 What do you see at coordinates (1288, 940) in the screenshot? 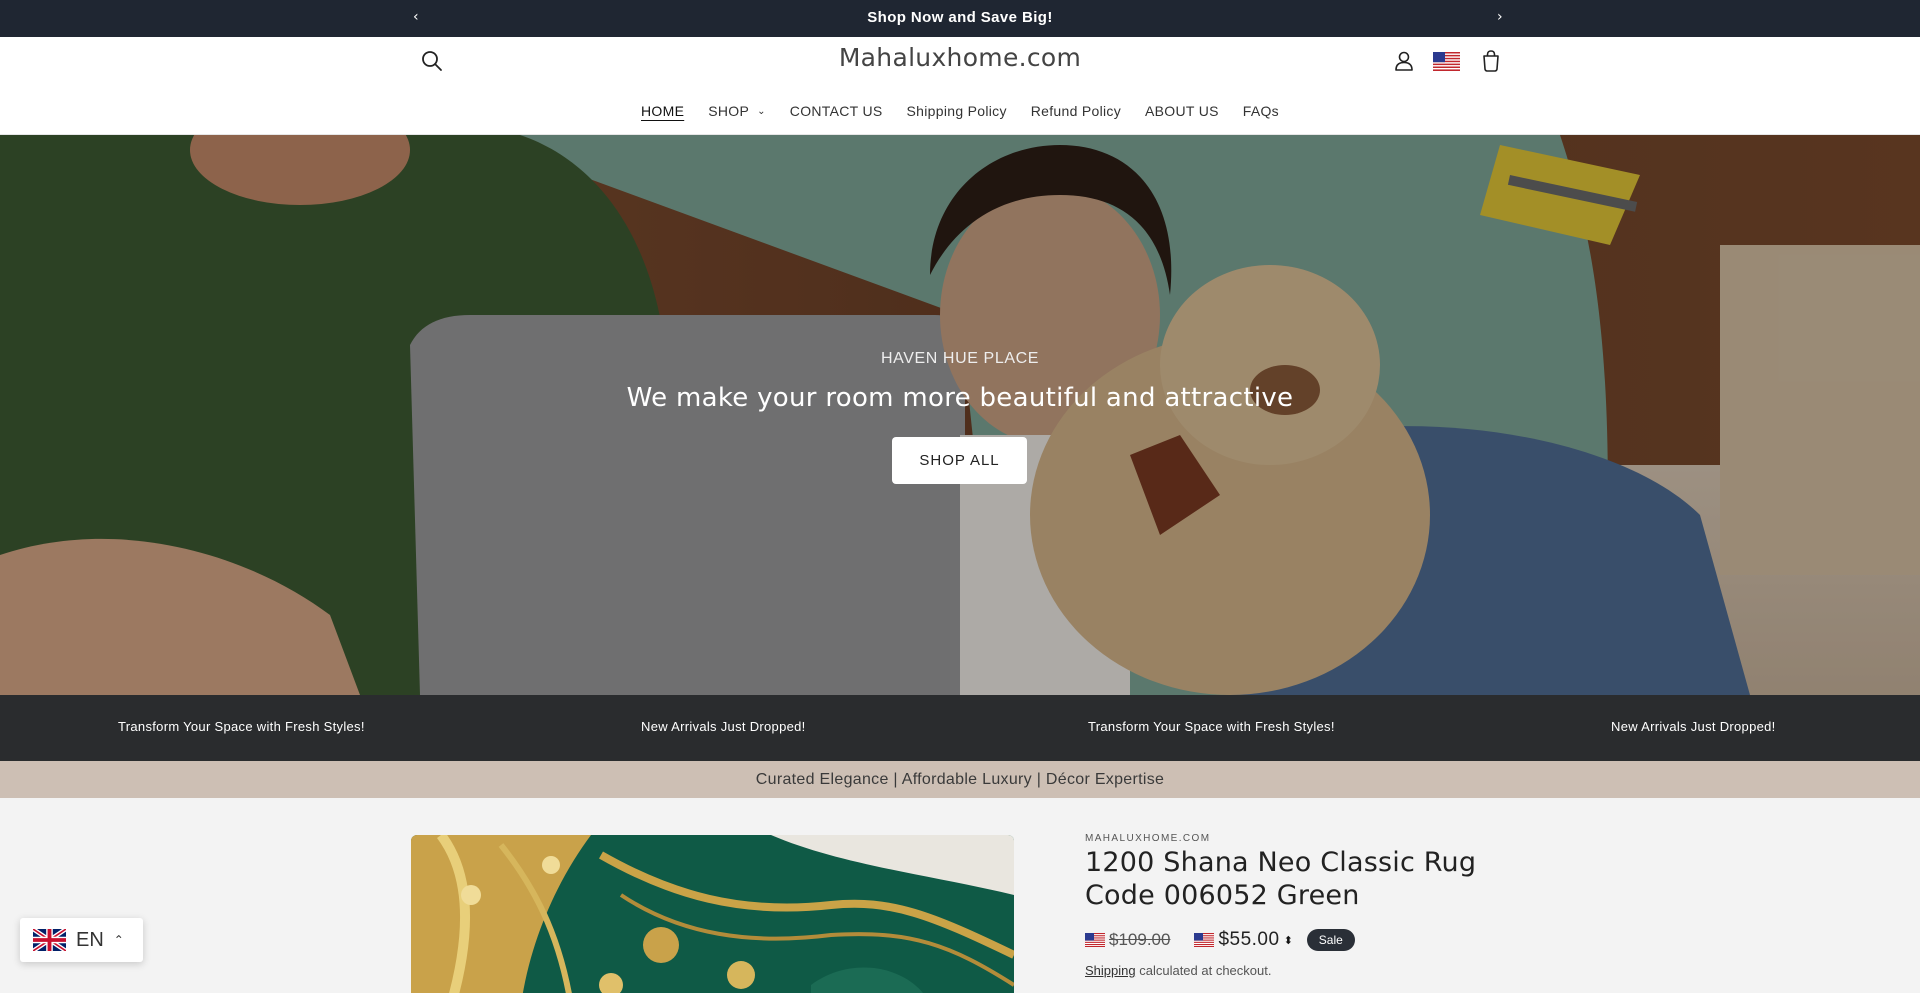
I see `currency-toggle-icon: ⬍` at bounding box center [1288, 940].